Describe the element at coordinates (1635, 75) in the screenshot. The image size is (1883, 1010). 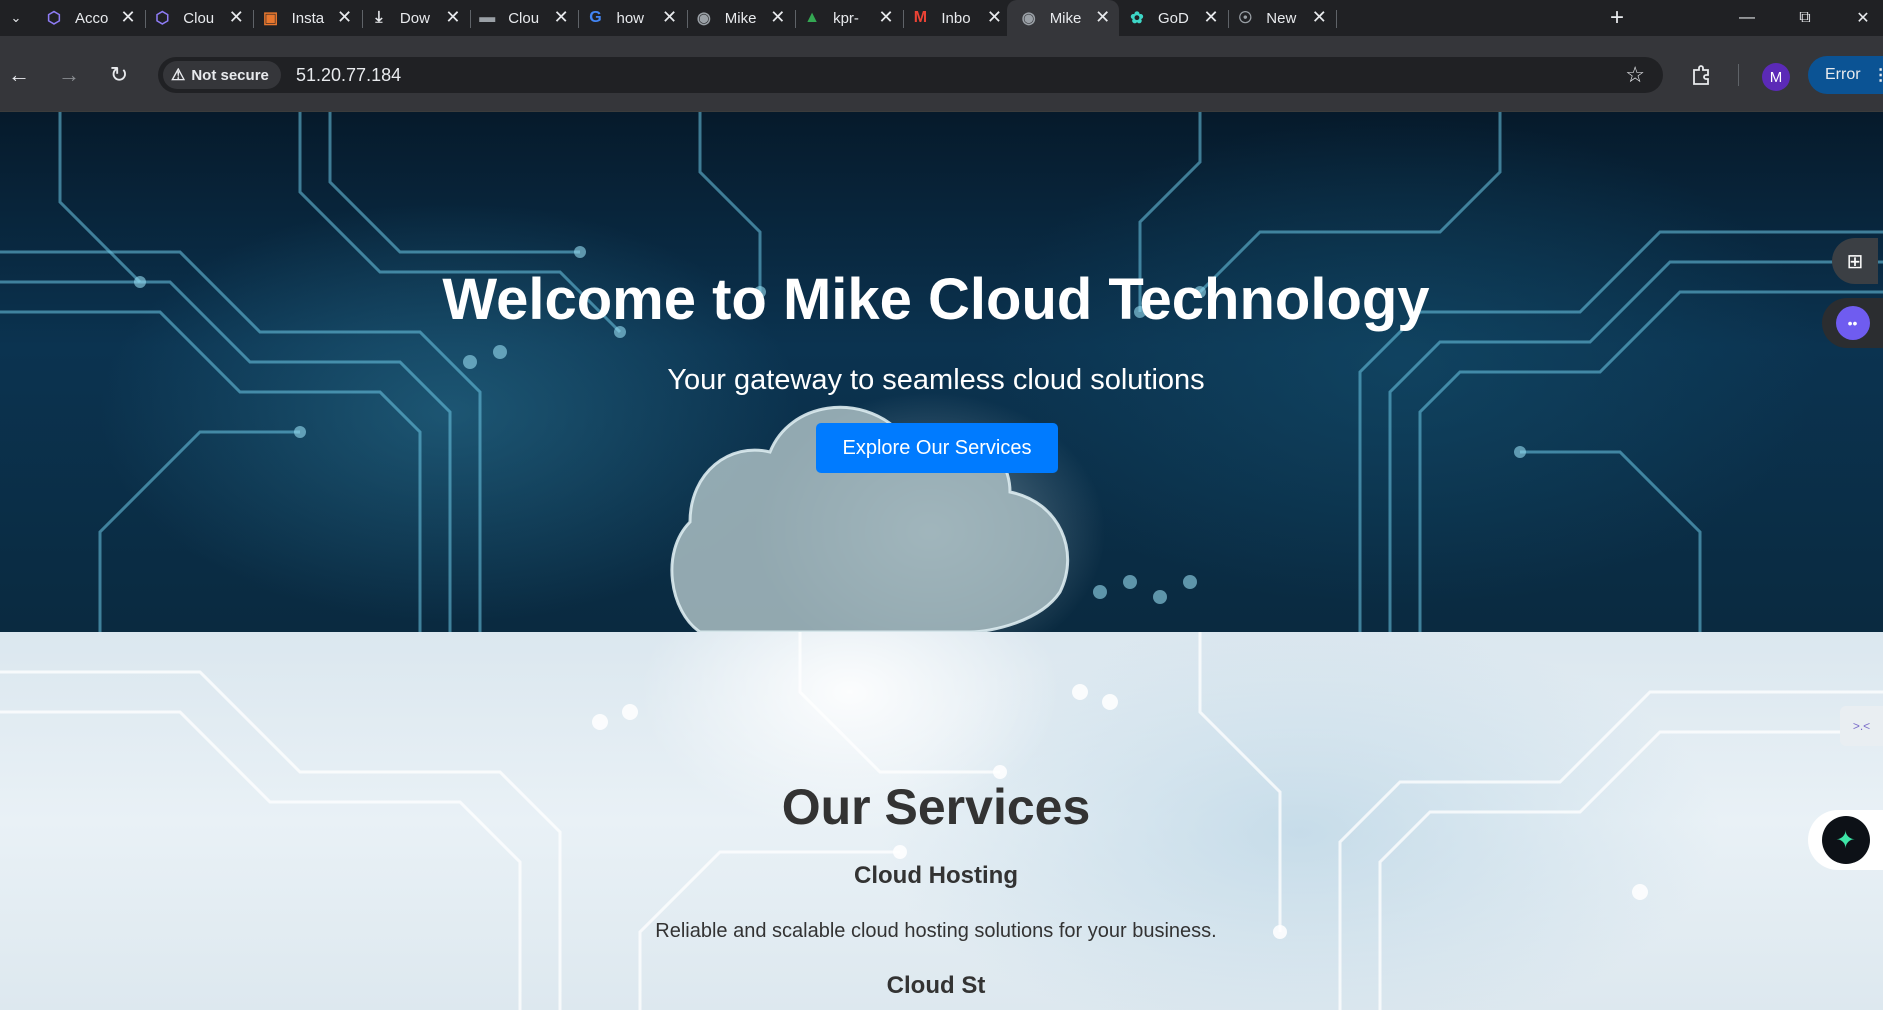
I see `bookmark-star-icon: ☆` at that location.